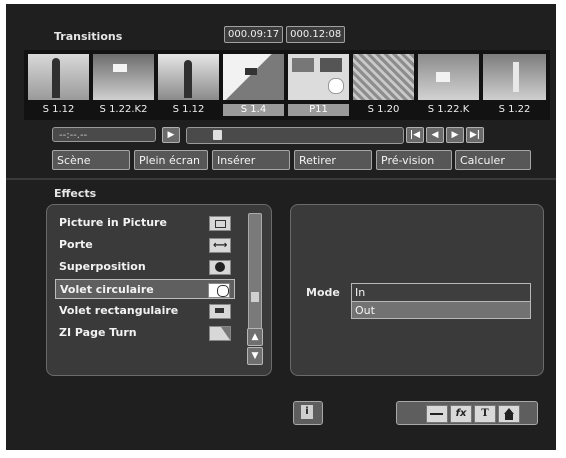 This screenshot has height=458, width=566. I want to click on effect-label: Porte, so click(76, 244).